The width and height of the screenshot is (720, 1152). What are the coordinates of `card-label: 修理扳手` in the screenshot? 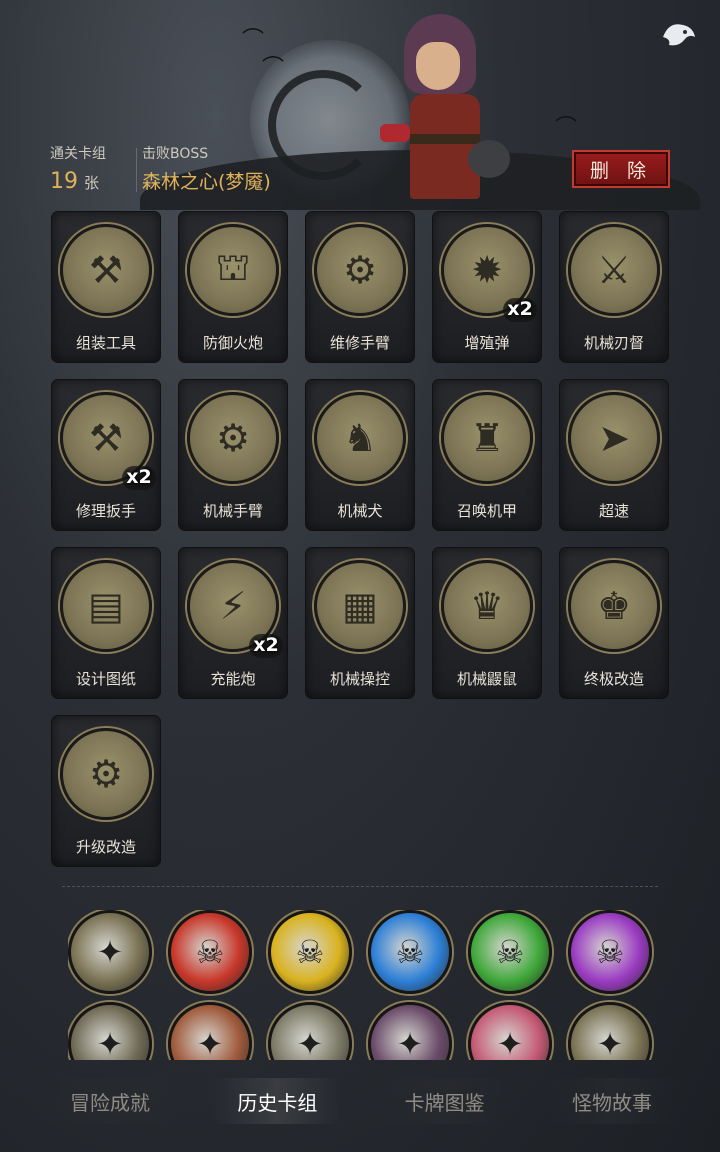 It's located at (105, 511).